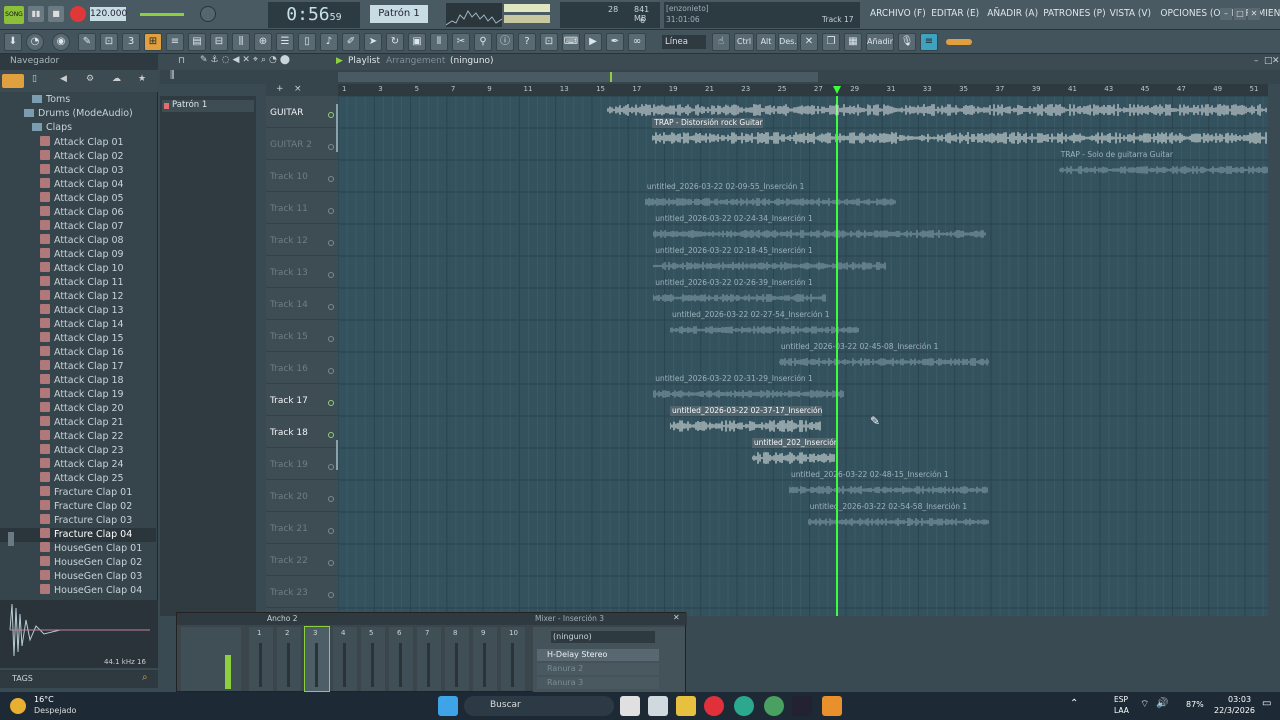 Image resolution: width=1280 pixels, height=720 pixels. I want to click on browser-file-item: Attack Clap 15, so click(78, 339).